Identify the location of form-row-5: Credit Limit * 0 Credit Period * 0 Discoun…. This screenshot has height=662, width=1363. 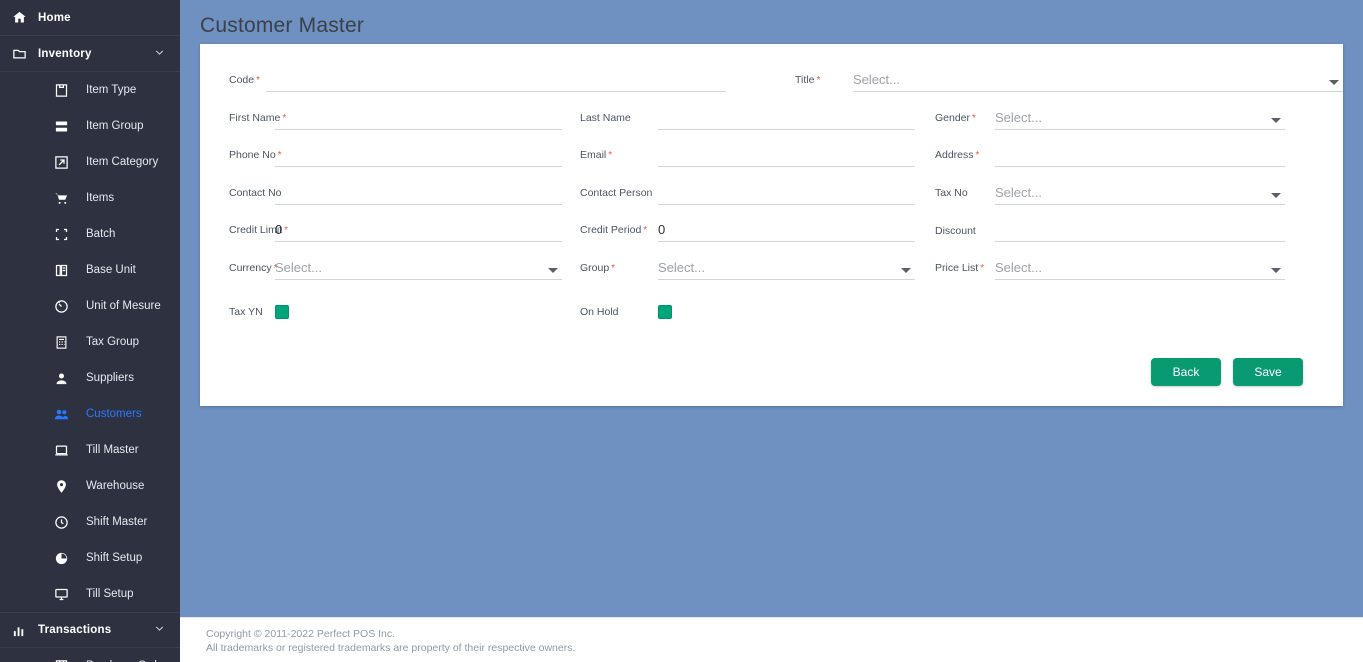
(771, 239).